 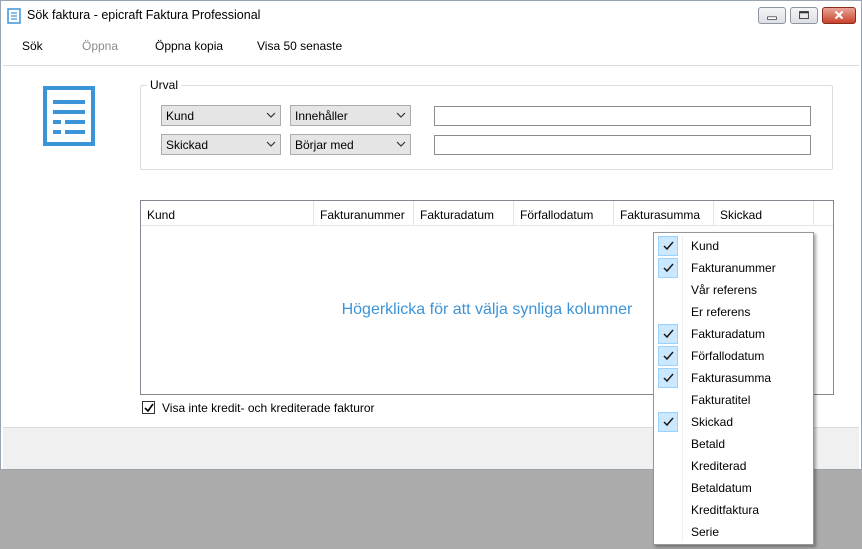 I want to click on menu-item-forfallodatum: Förfallodatum, so click(x=733, y=356).